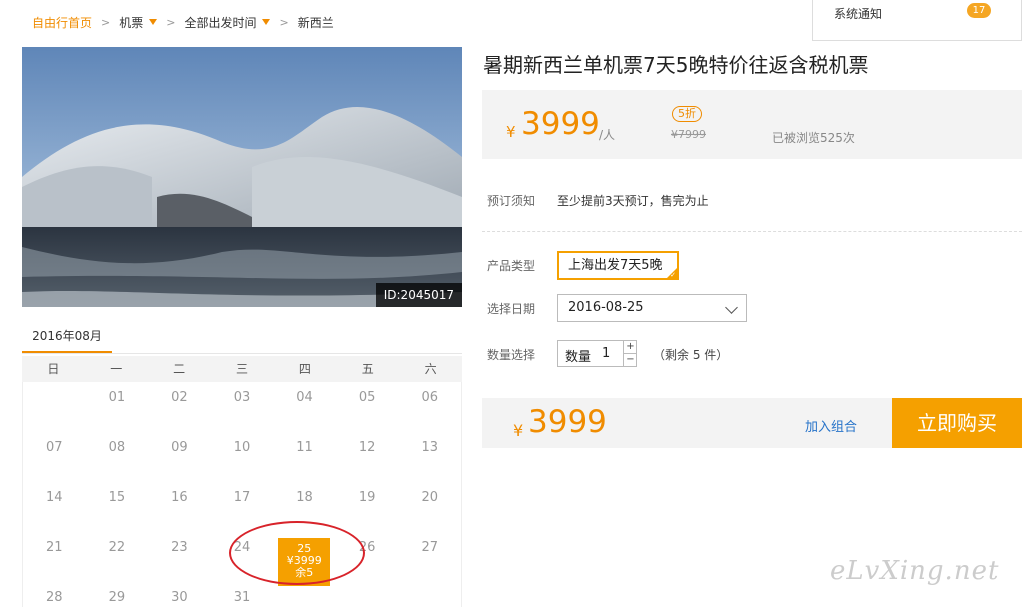 The width and height of the screenshot is (1035, 607). Describe the element at coordinates (430, 369) in the screenshot. I see `weekday-label: 六` at that location.